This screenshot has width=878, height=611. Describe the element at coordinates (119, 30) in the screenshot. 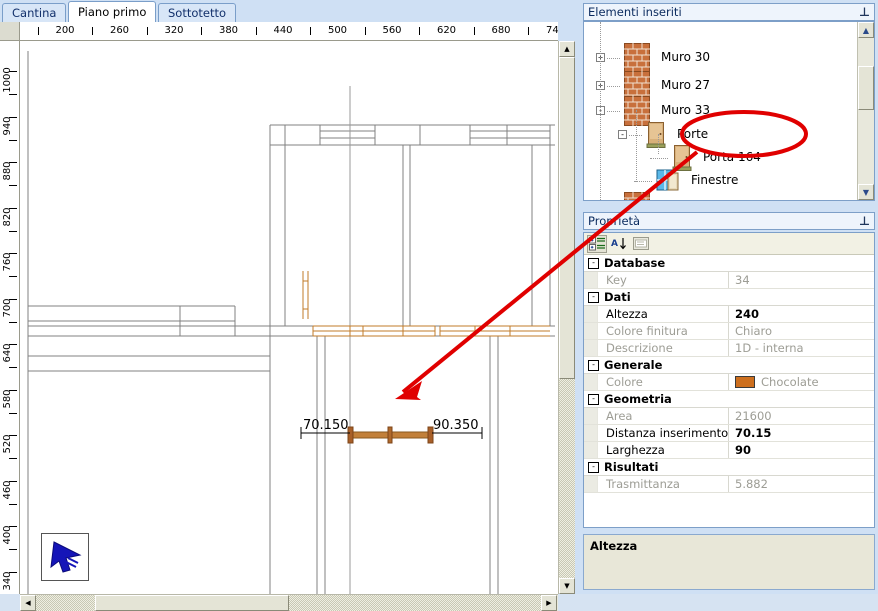

I see `ruler-label: 260` at that location.